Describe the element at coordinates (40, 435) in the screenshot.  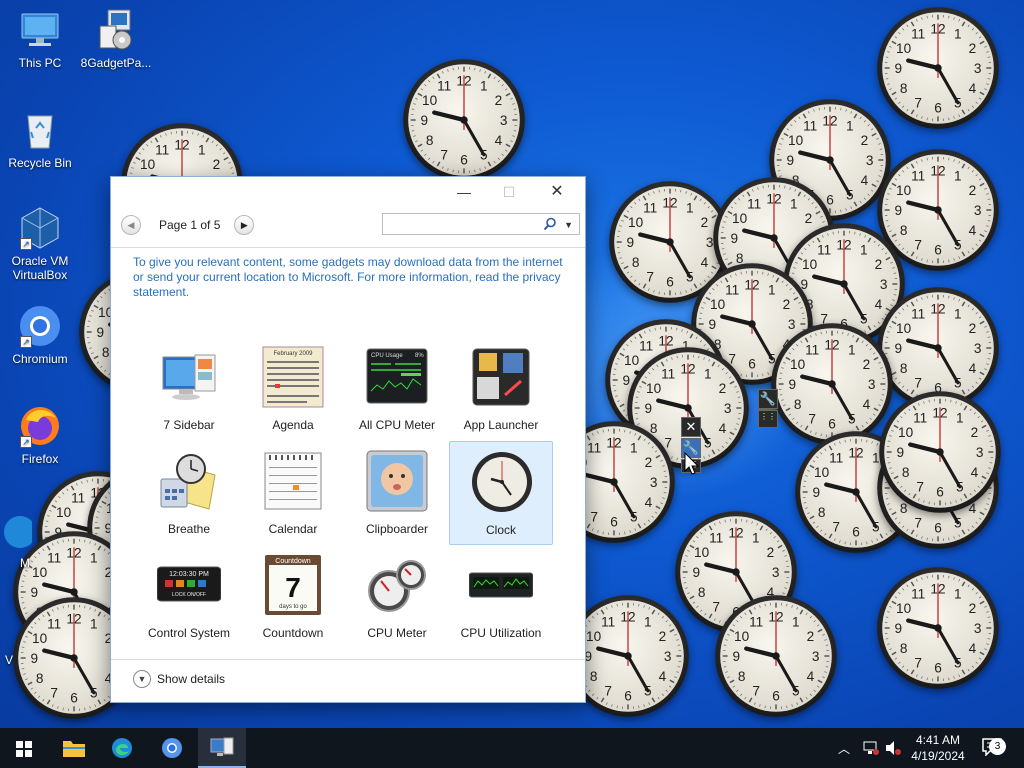
I see `desktop-icon-firefox: ↗ Firefox` at that location.